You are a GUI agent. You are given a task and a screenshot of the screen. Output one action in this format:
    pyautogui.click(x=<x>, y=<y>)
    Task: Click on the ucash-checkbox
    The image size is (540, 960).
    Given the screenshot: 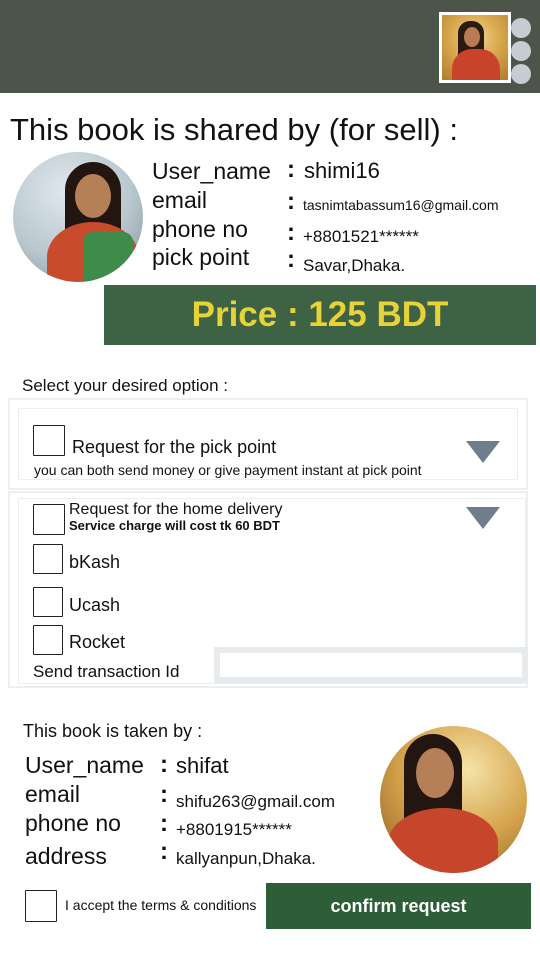 What is the action you would take?
    pyautogui.click(x=48, y=602)
    